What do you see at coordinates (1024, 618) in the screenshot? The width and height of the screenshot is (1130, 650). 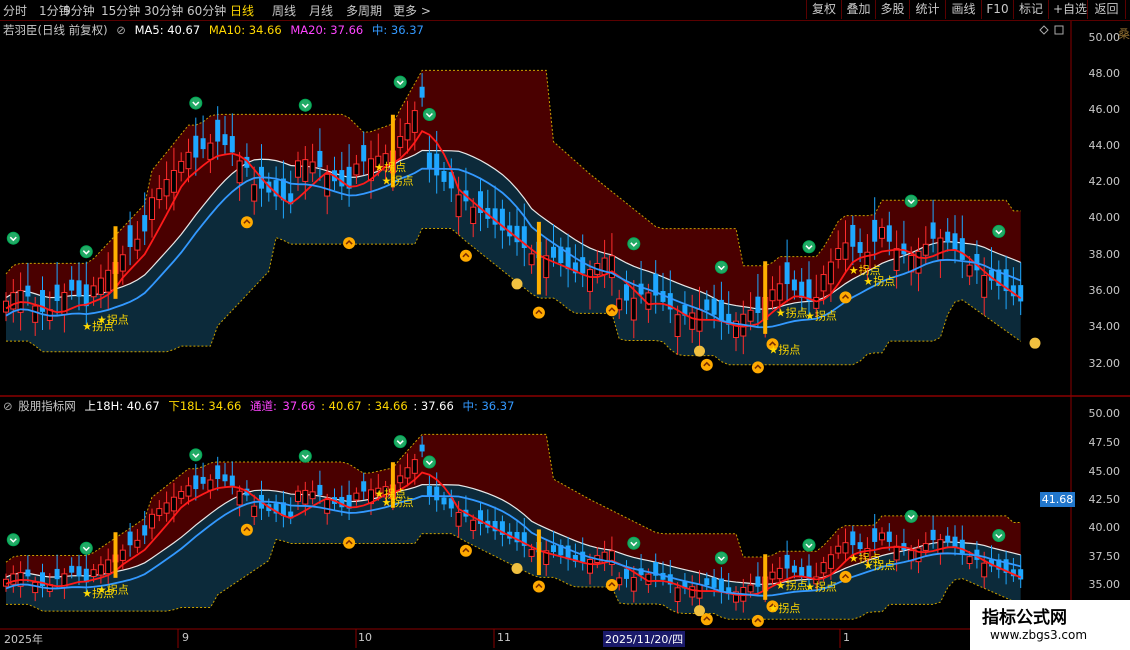 I see `watermark-title: 指标公式网` at bounding box center [1024, 618].